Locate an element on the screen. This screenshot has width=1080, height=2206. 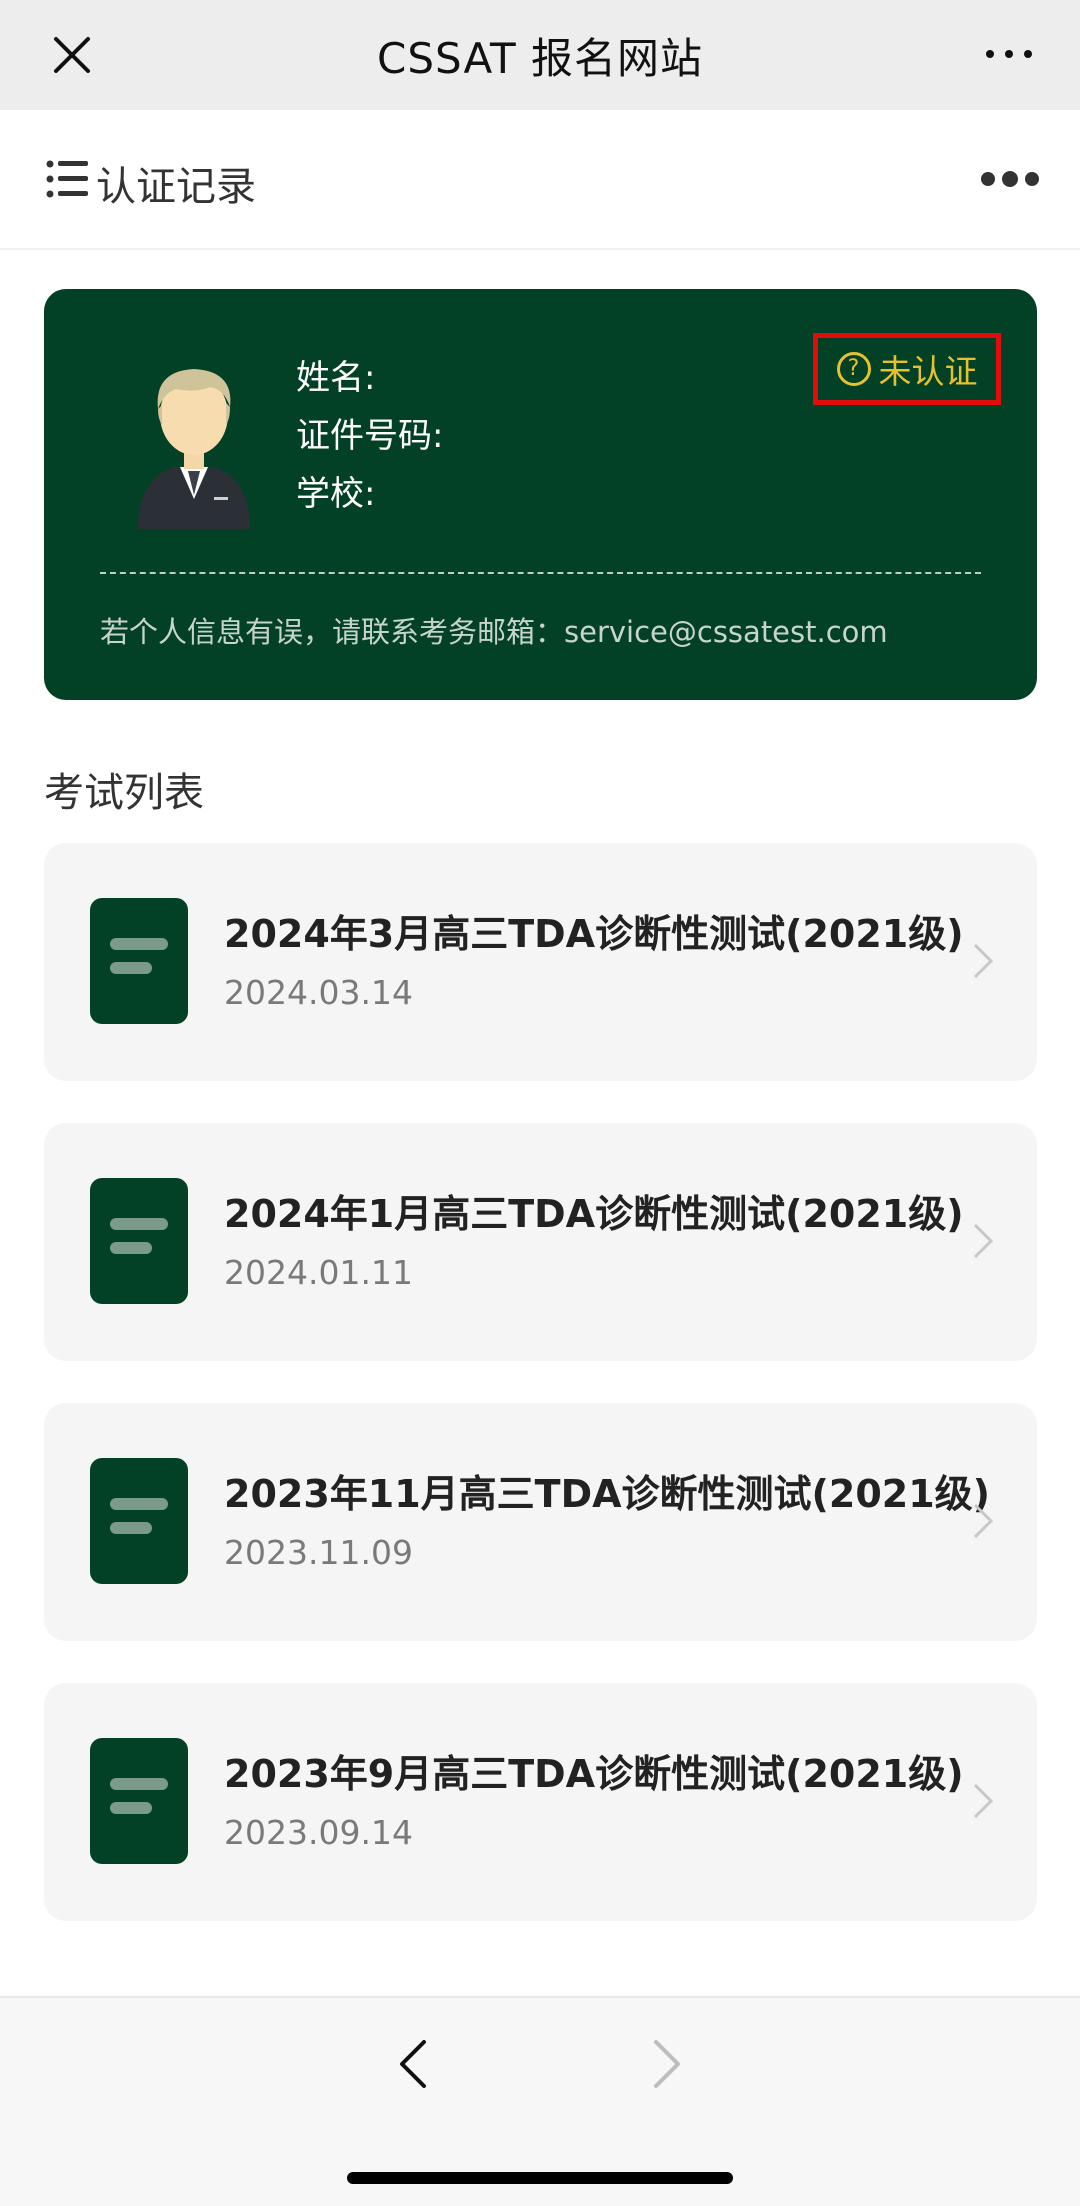
exam-item: 2023年9月高三TDA诊断性测试(2021级) 2023.09.14 is located at coordinates (540, 1802).